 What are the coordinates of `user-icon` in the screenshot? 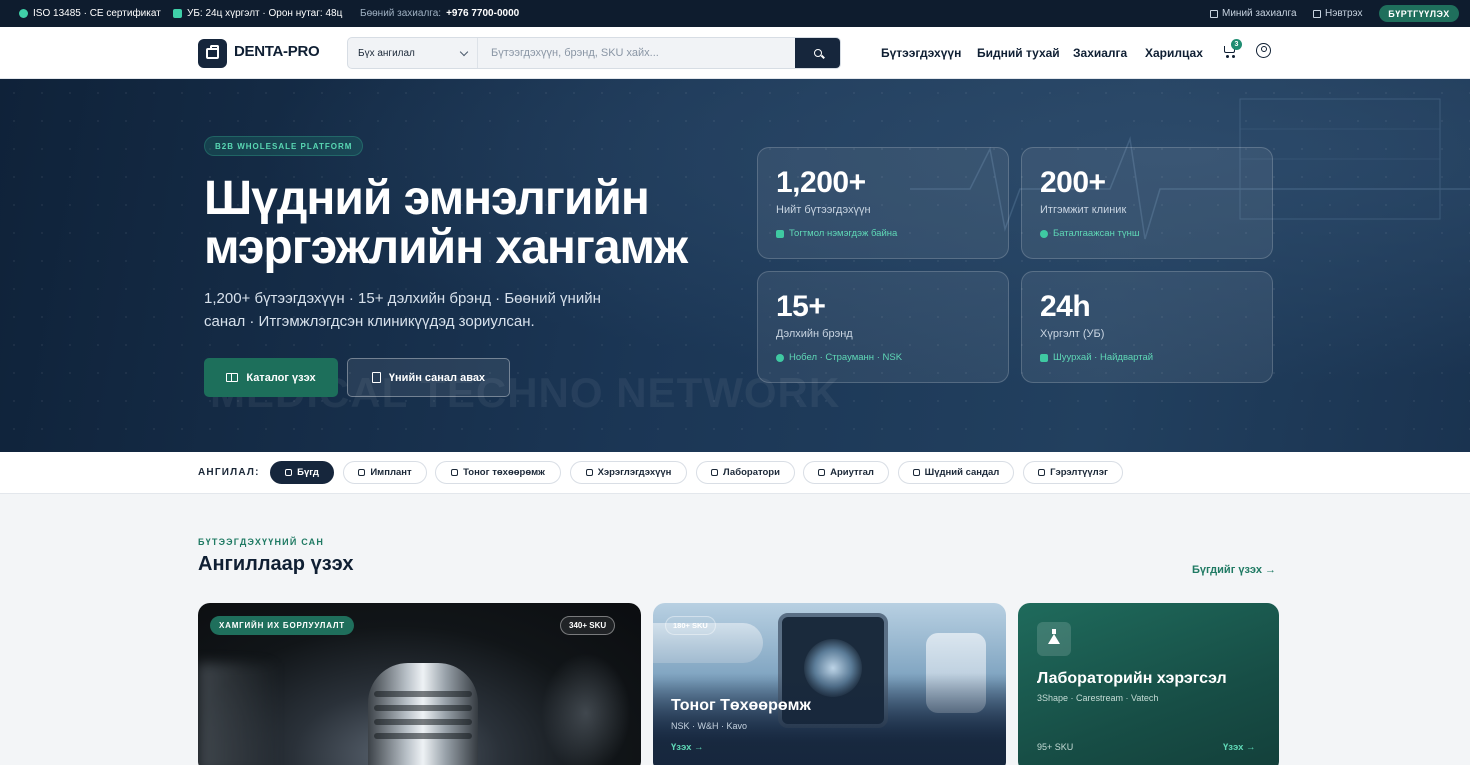 It's located at (1263, 50).